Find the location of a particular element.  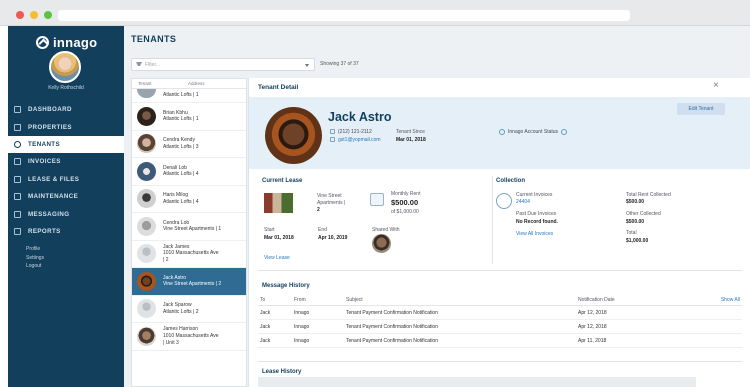

close-window-button is located at coordinates (20, 15).